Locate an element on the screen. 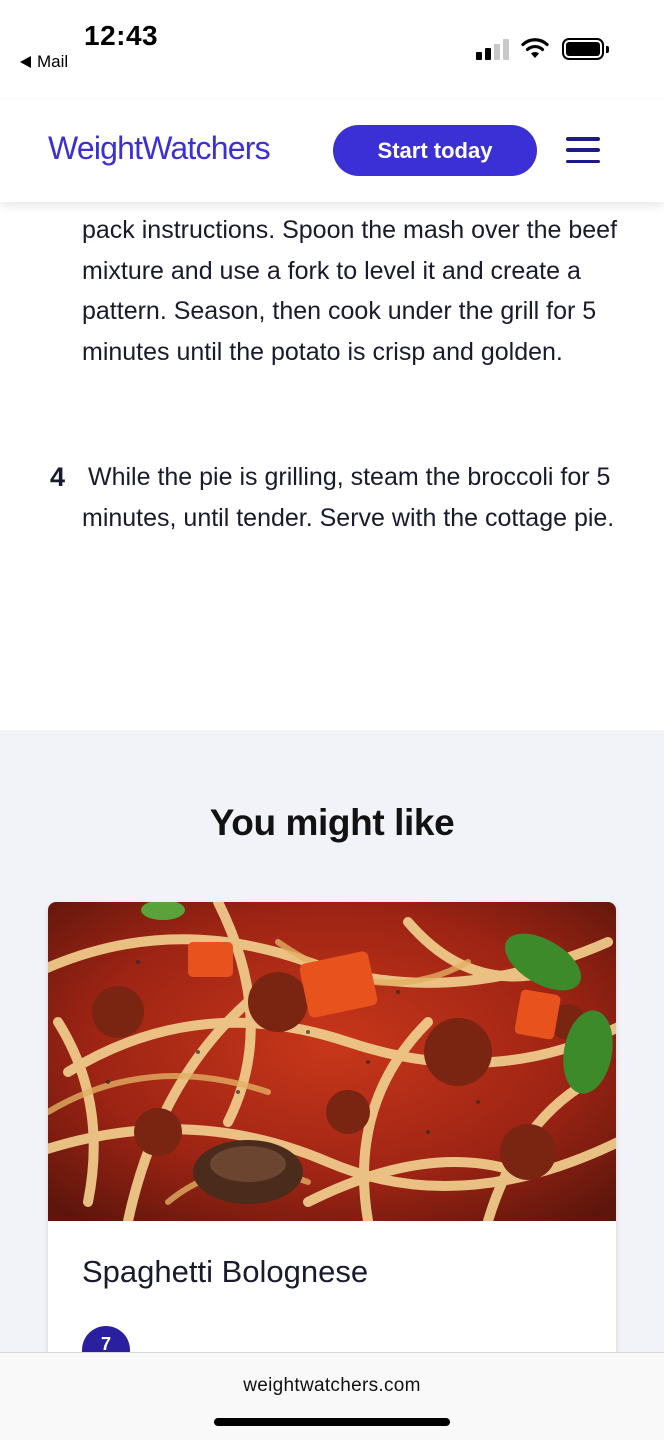  browser-url-bar: weightwatchers.com is located at coordinates (332, 1396).